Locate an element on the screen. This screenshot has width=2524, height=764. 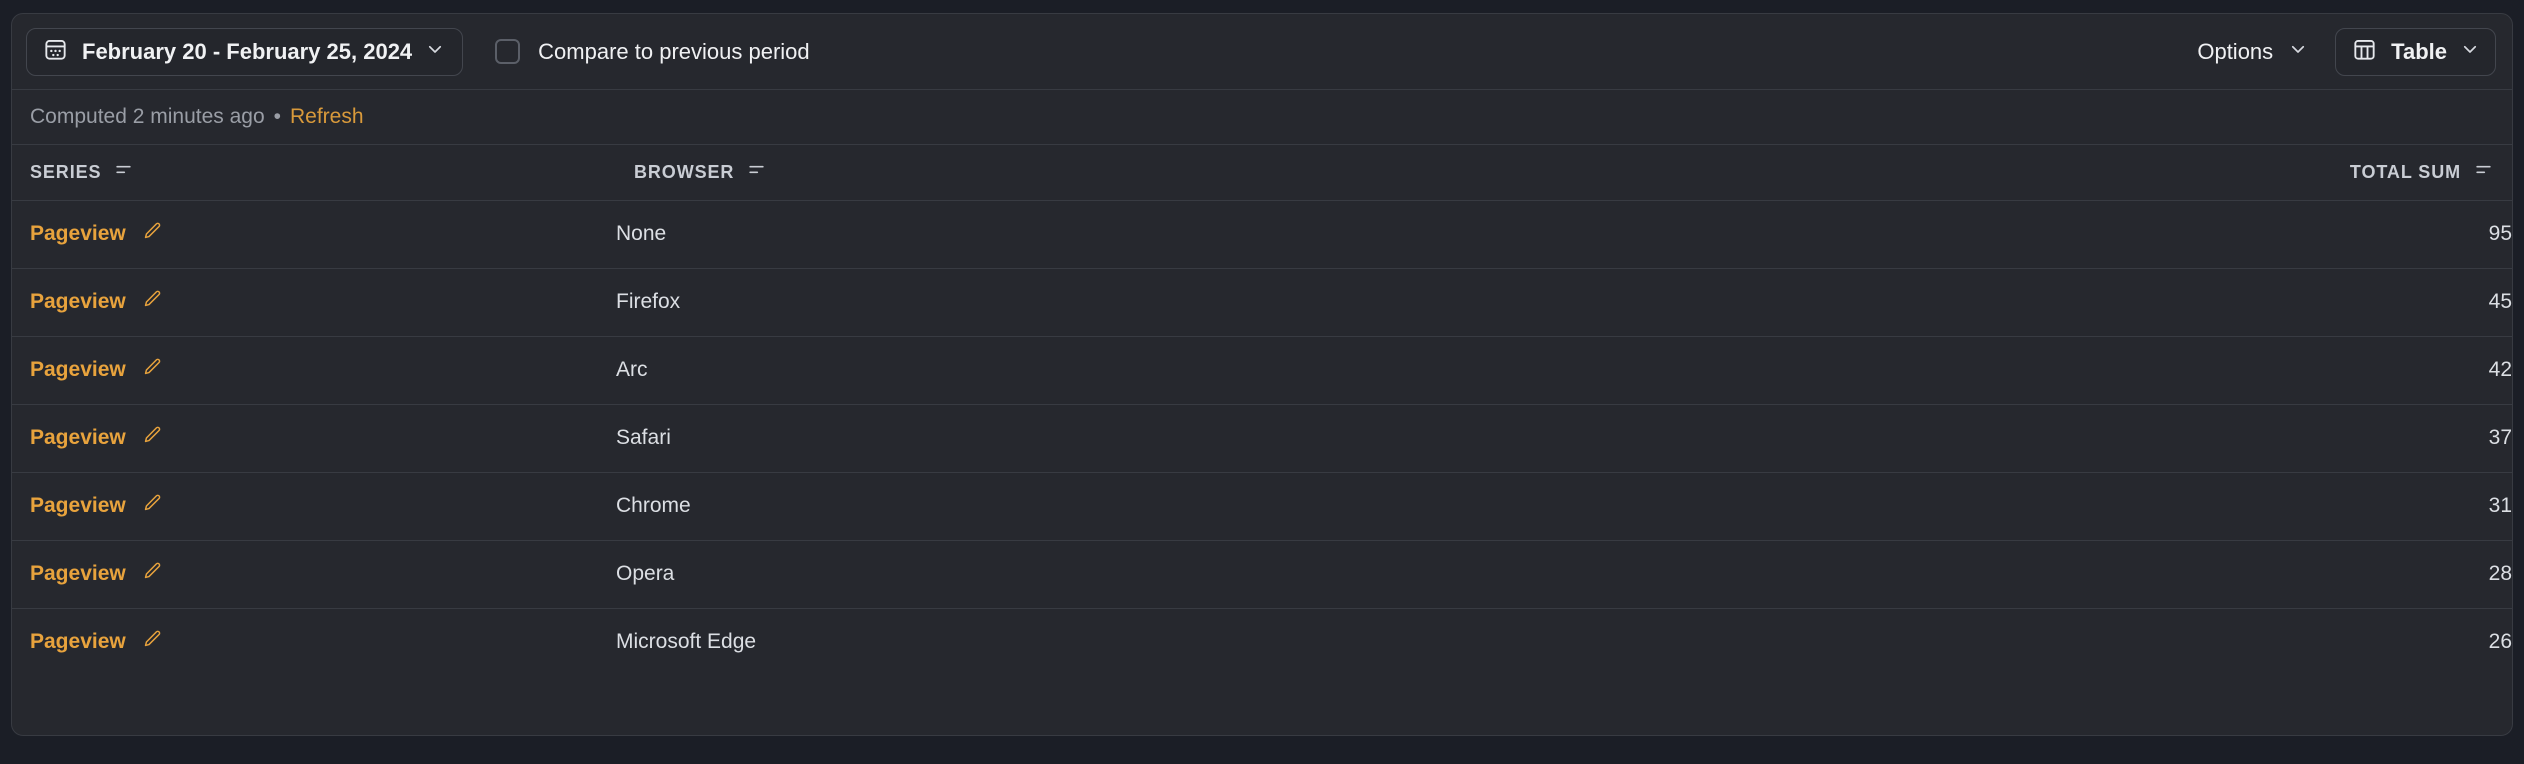
table-row: Pageview Opera 28 is located at coordinates (1262, 574).